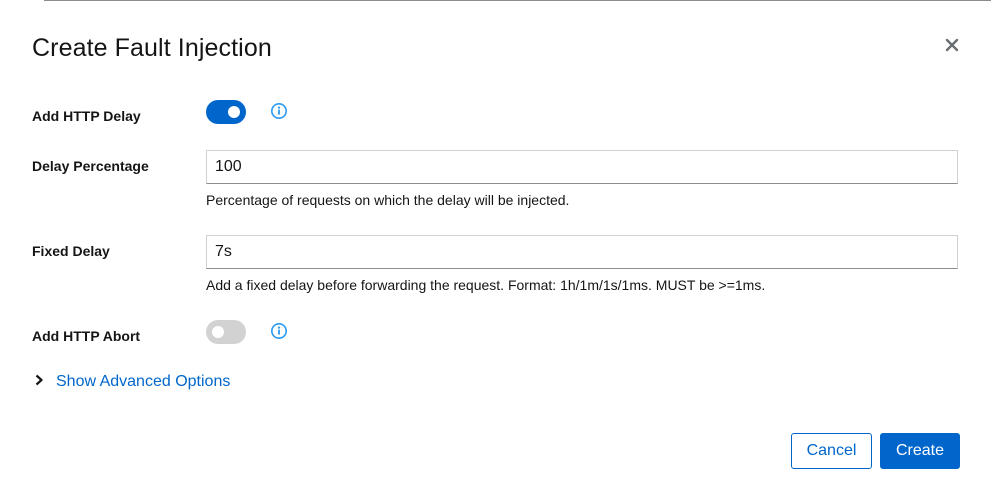 This screenshot has width=991, height=501. What do you see at coordinates (952, 45) in the screenshot?
I see `close-icon` at bounding box center [952, 45].